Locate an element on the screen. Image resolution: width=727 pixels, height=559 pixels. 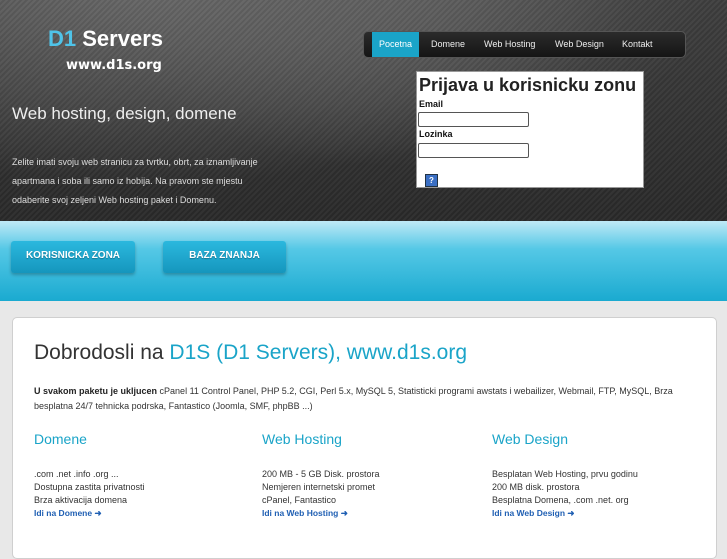
list-item: Brza aktivacija domena is located at coordinates (81, 500).